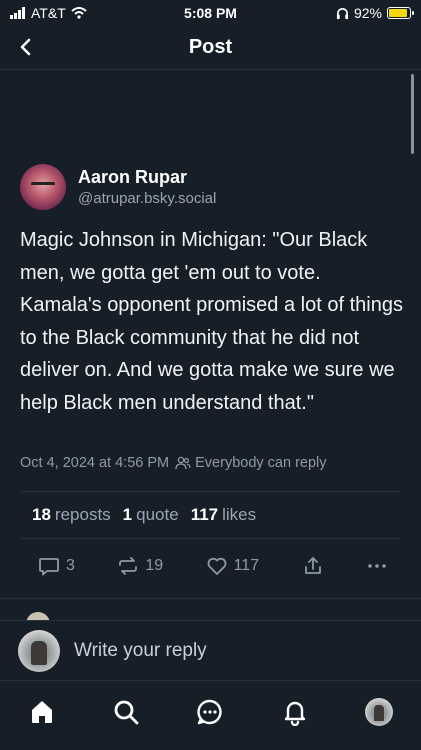 This screenshot has height=750, width=421. Describe the element at coordinates (210, 13) in the screenshot. I see `status-bar: AT&T 5:08 PM 92%` at that location.